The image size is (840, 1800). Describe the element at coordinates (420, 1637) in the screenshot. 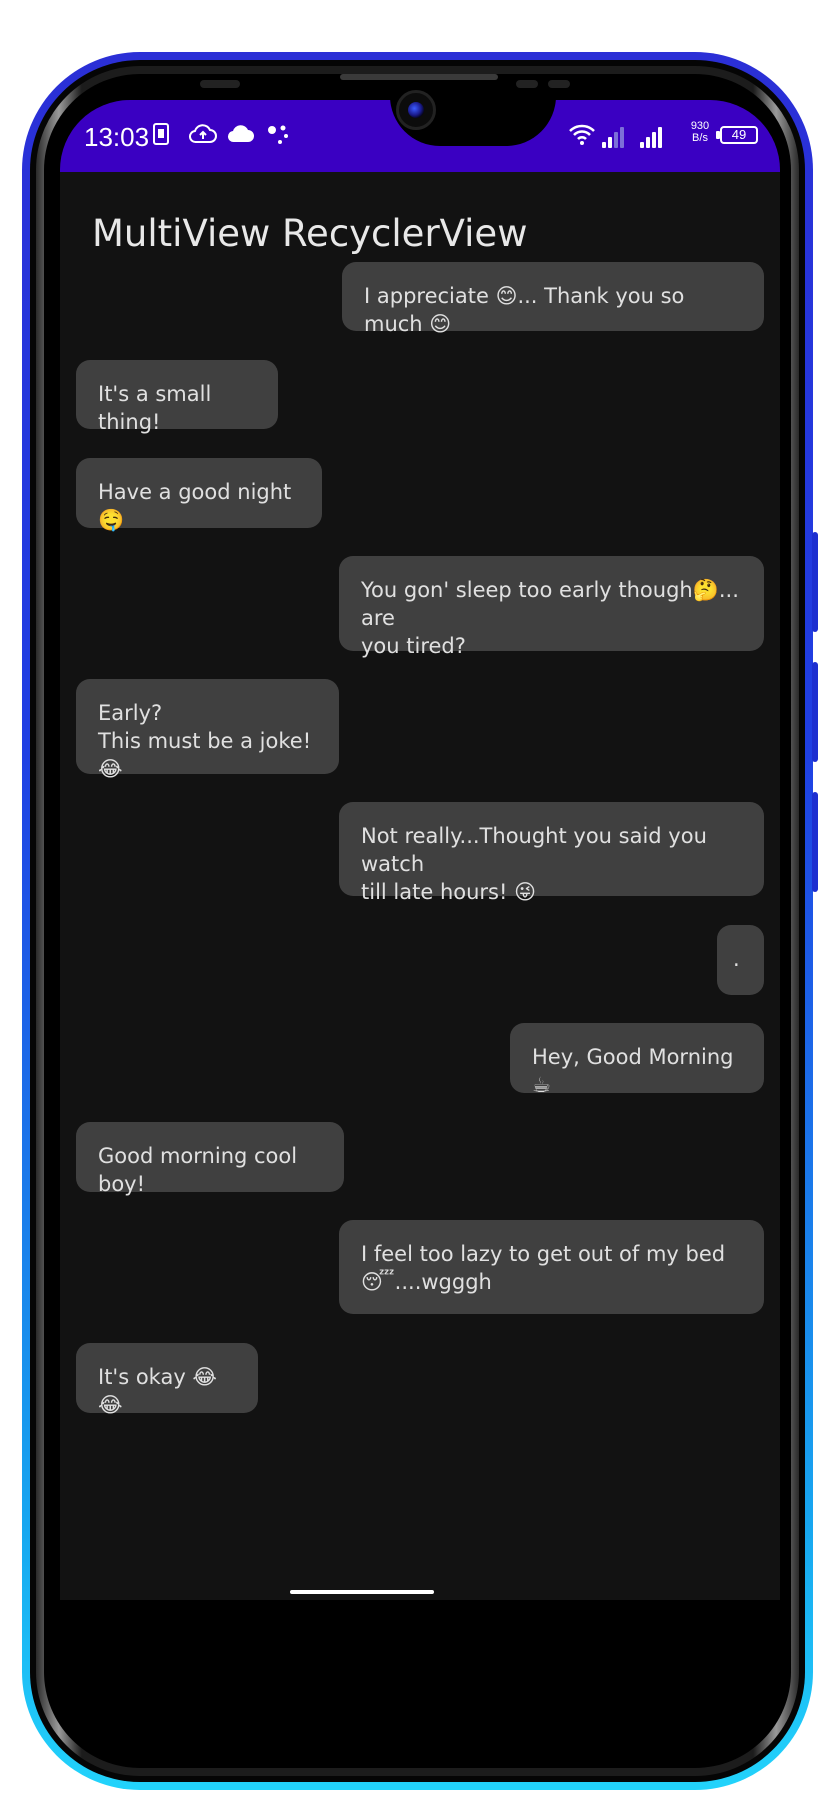

I see `navigation-bar` at that location.